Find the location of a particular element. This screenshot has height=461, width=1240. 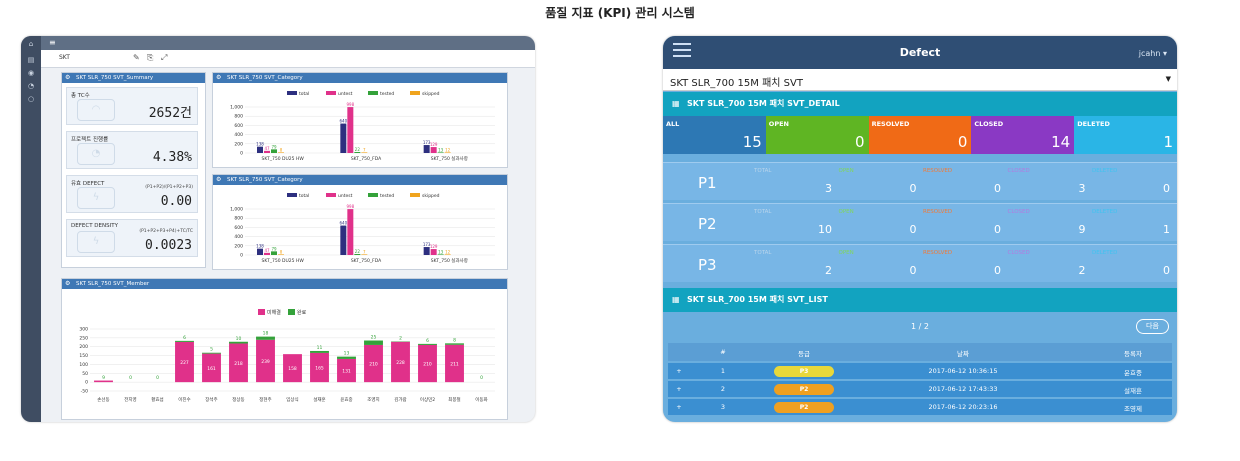

row-author: 윤효중 is located at coordinates (1133, 373).